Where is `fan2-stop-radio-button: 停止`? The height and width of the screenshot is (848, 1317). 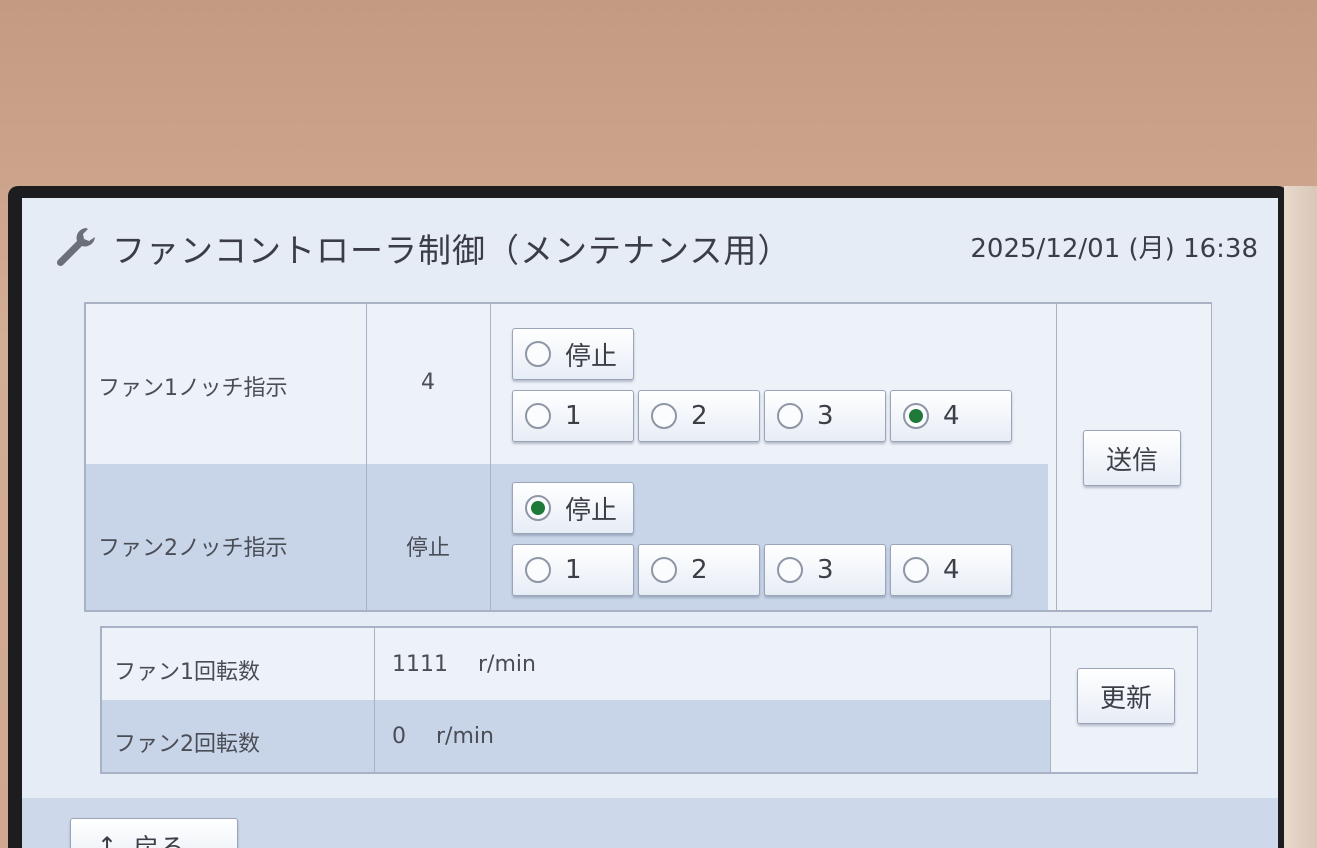
fan2-stop-radio-button: 停止 is located at coordinates (573, 508).